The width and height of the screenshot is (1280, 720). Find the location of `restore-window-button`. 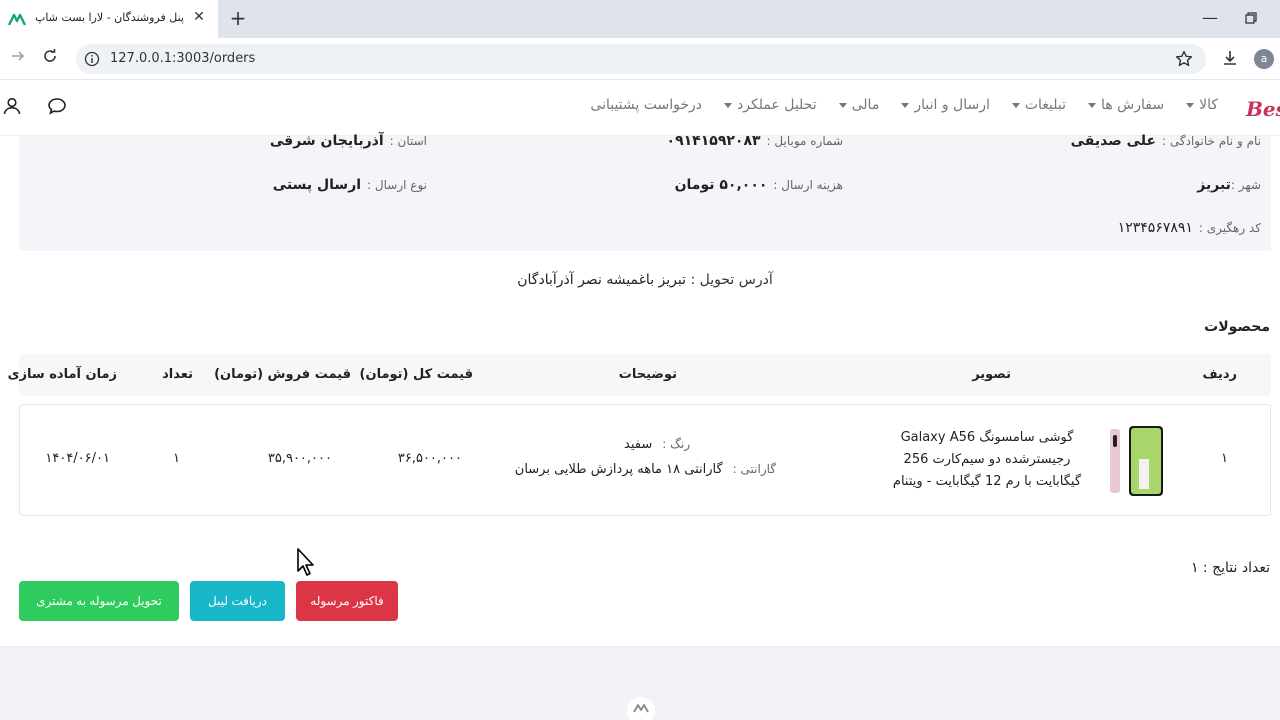

restore-window-button is located at coordinates (1251, 18).